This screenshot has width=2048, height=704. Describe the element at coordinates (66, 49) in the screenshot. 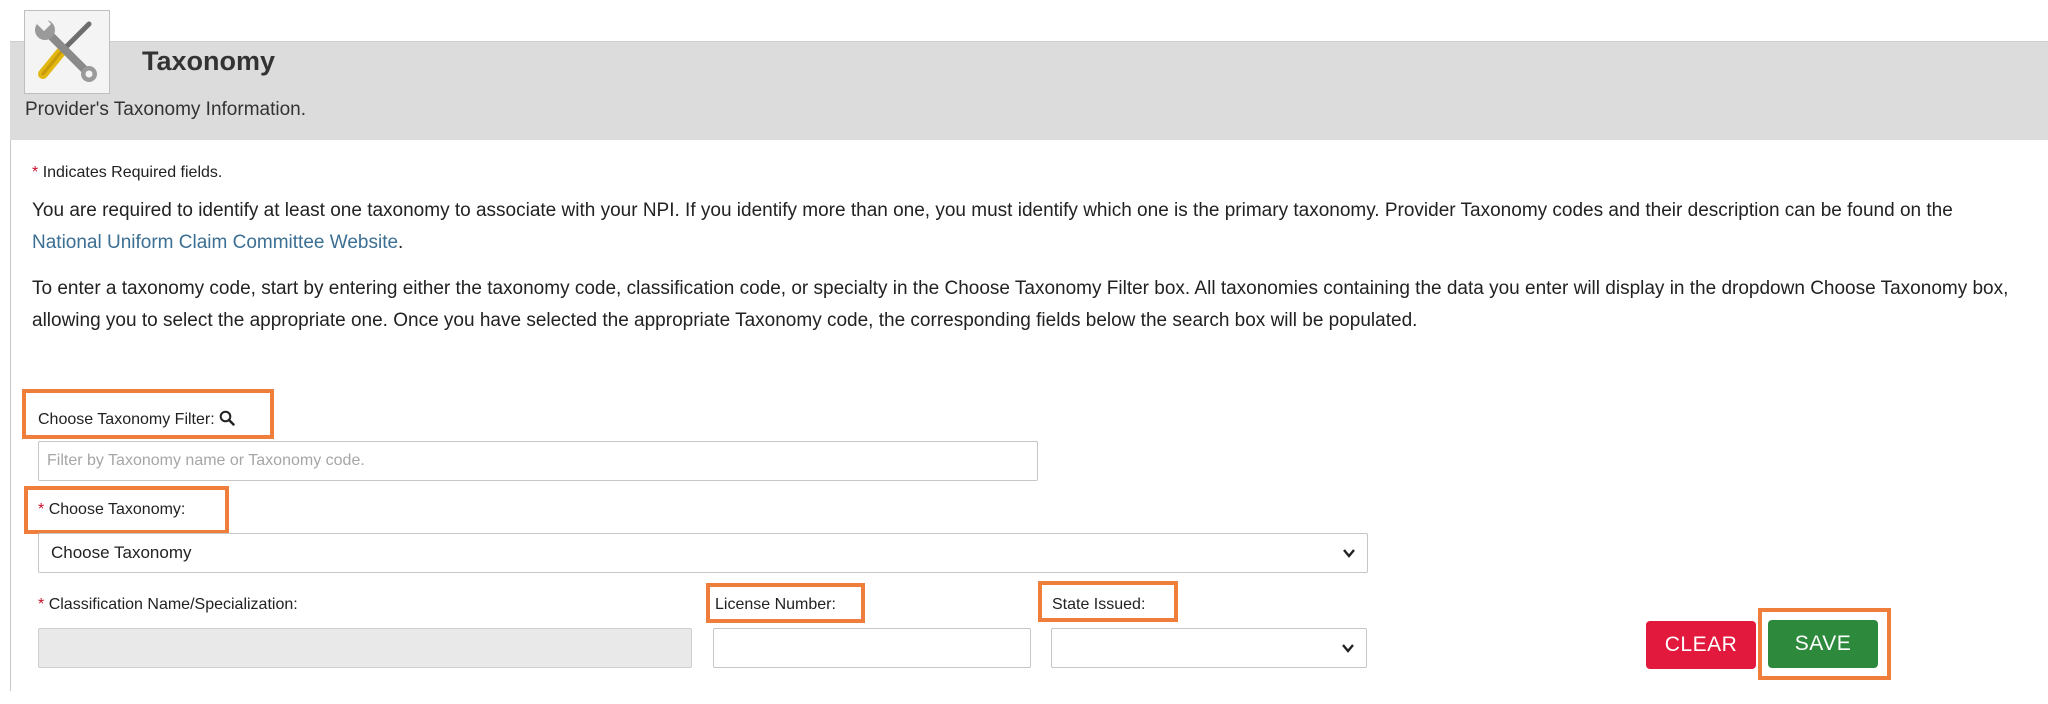

I see `tools-icon` at that location.